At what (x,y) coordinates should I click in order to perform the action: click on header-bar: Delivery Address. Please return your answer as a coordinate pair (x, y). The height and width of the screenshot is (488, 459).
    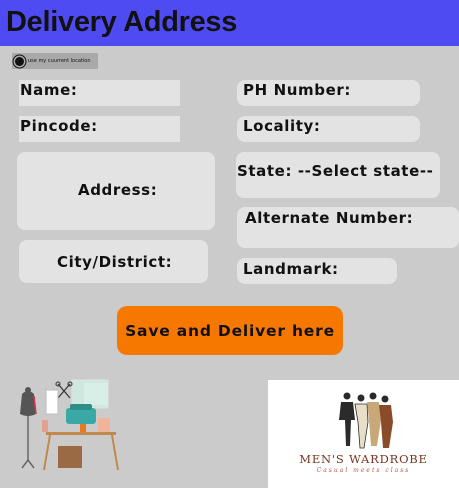
    Looking at the image, I should click on (229, 23).